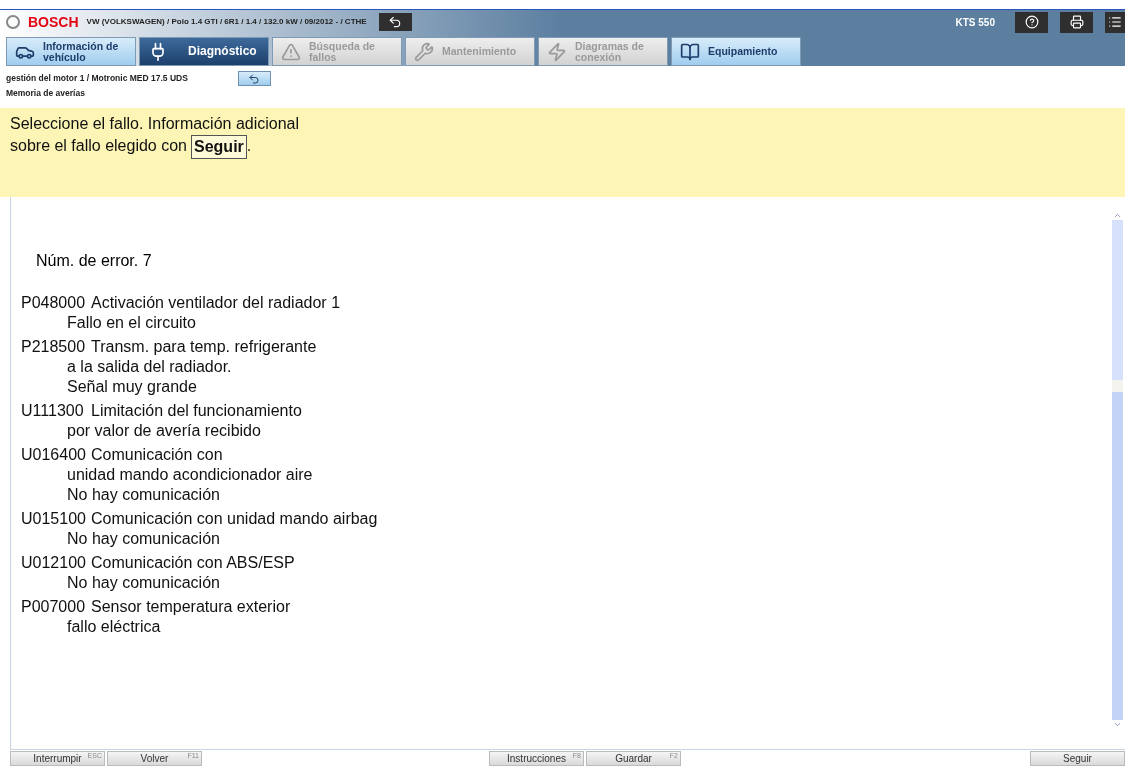  I want to click on help-button, so click(1031, 22).